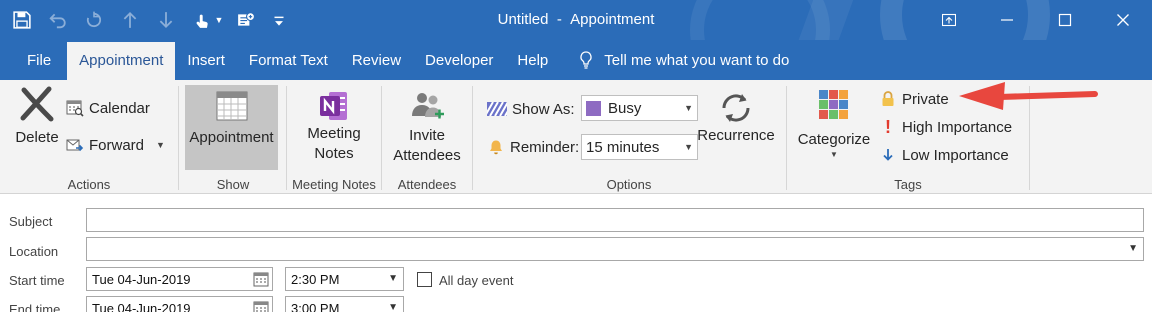  I want to click on end-date-picker: Tue 04-Jun-2019, so click(179, 304).